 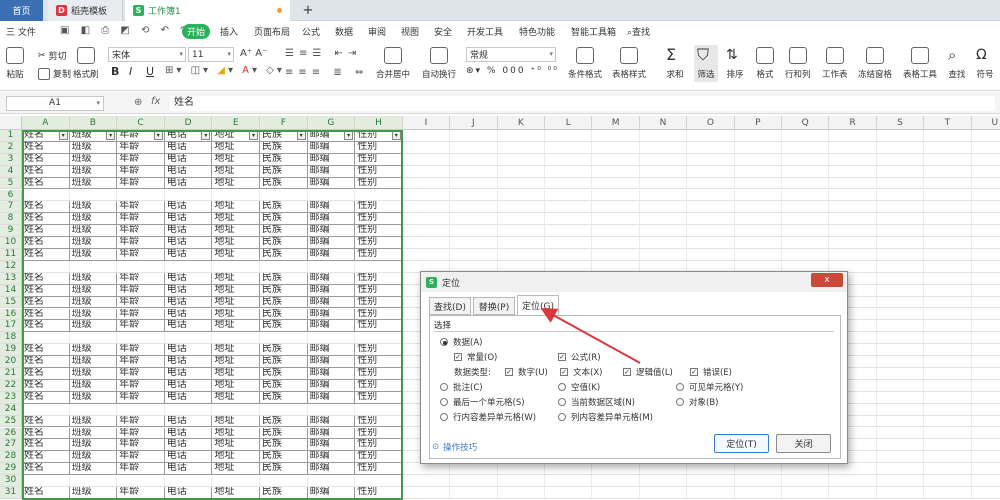 What do you see at coordinates (141, 302) in the screenshot?
I see `cell-c15: 年龄` at bounding box center [141, 302].